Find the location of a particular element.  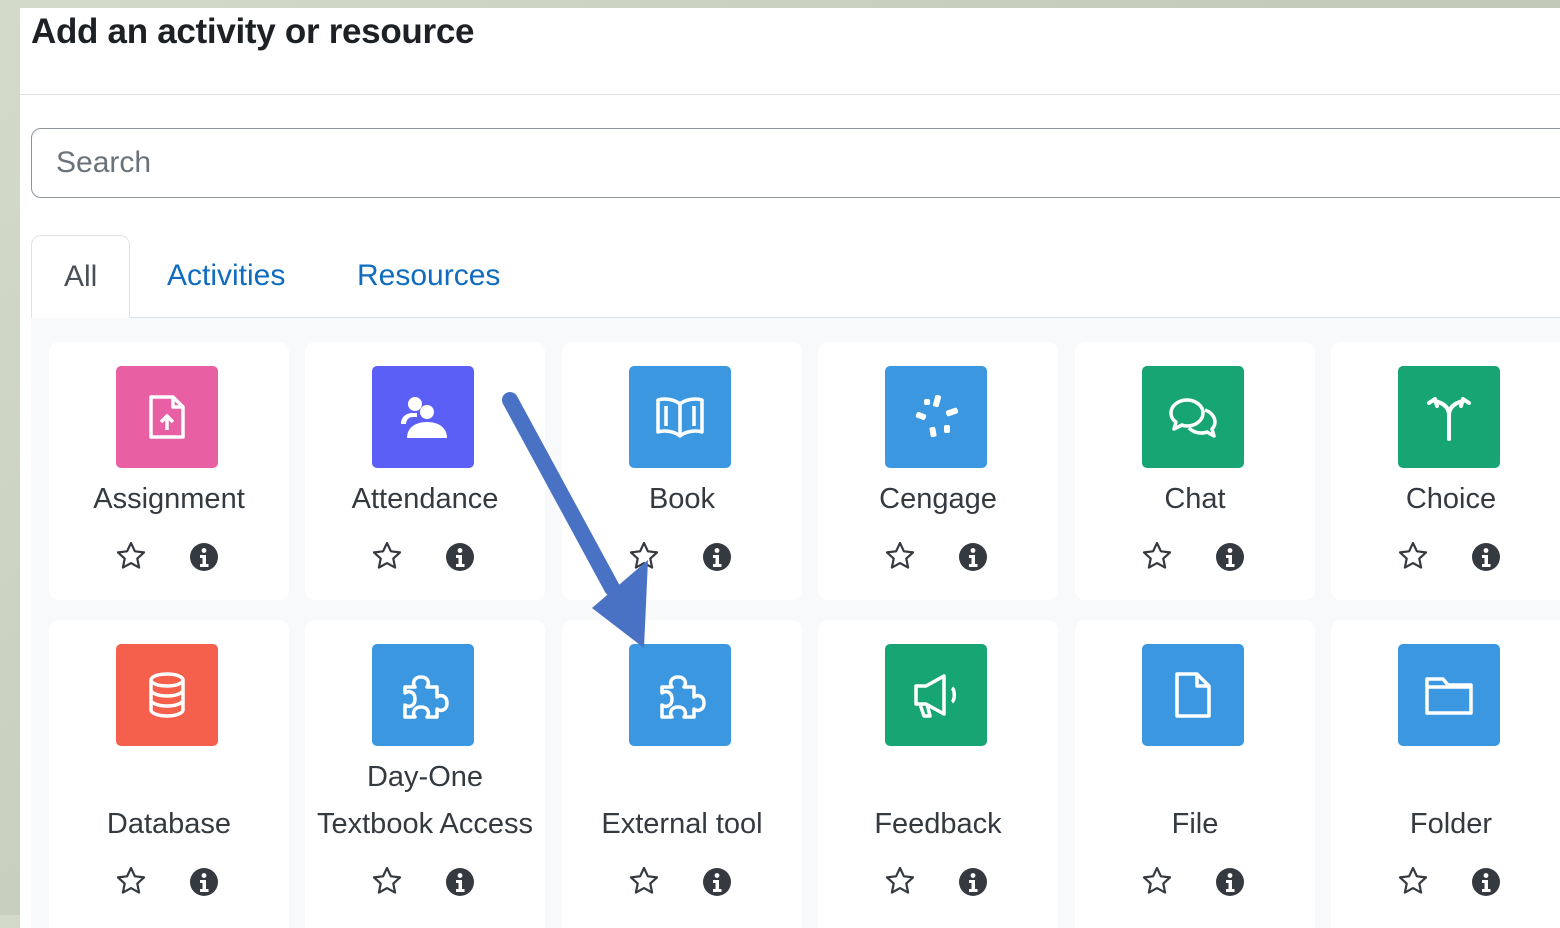

folder-icon is located at coordinates (1449, 695).